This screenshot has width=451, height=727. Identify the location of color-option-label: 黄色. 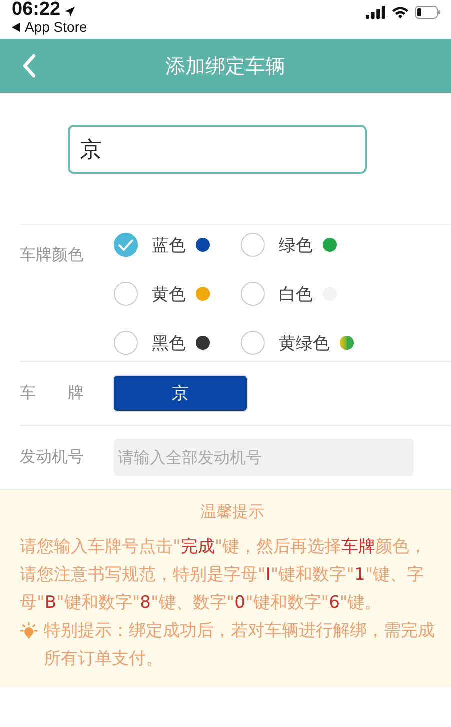
(169, 295).